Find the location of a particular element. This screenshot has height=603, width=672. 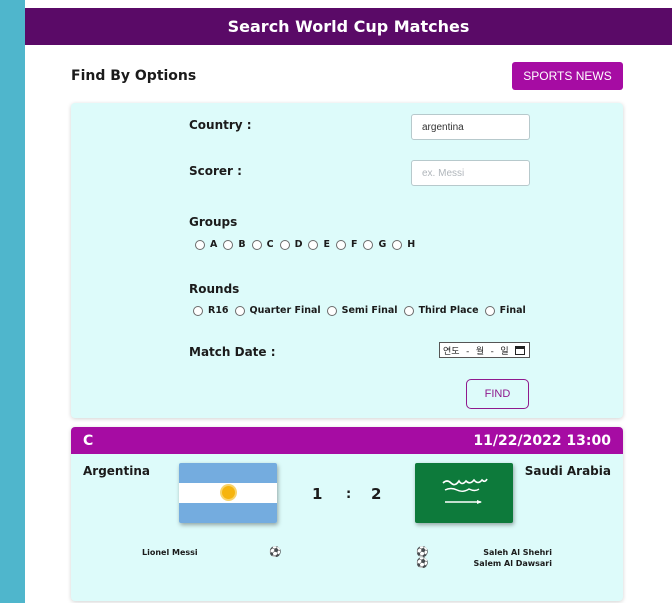

country-input is located at coordinates (470, 127).